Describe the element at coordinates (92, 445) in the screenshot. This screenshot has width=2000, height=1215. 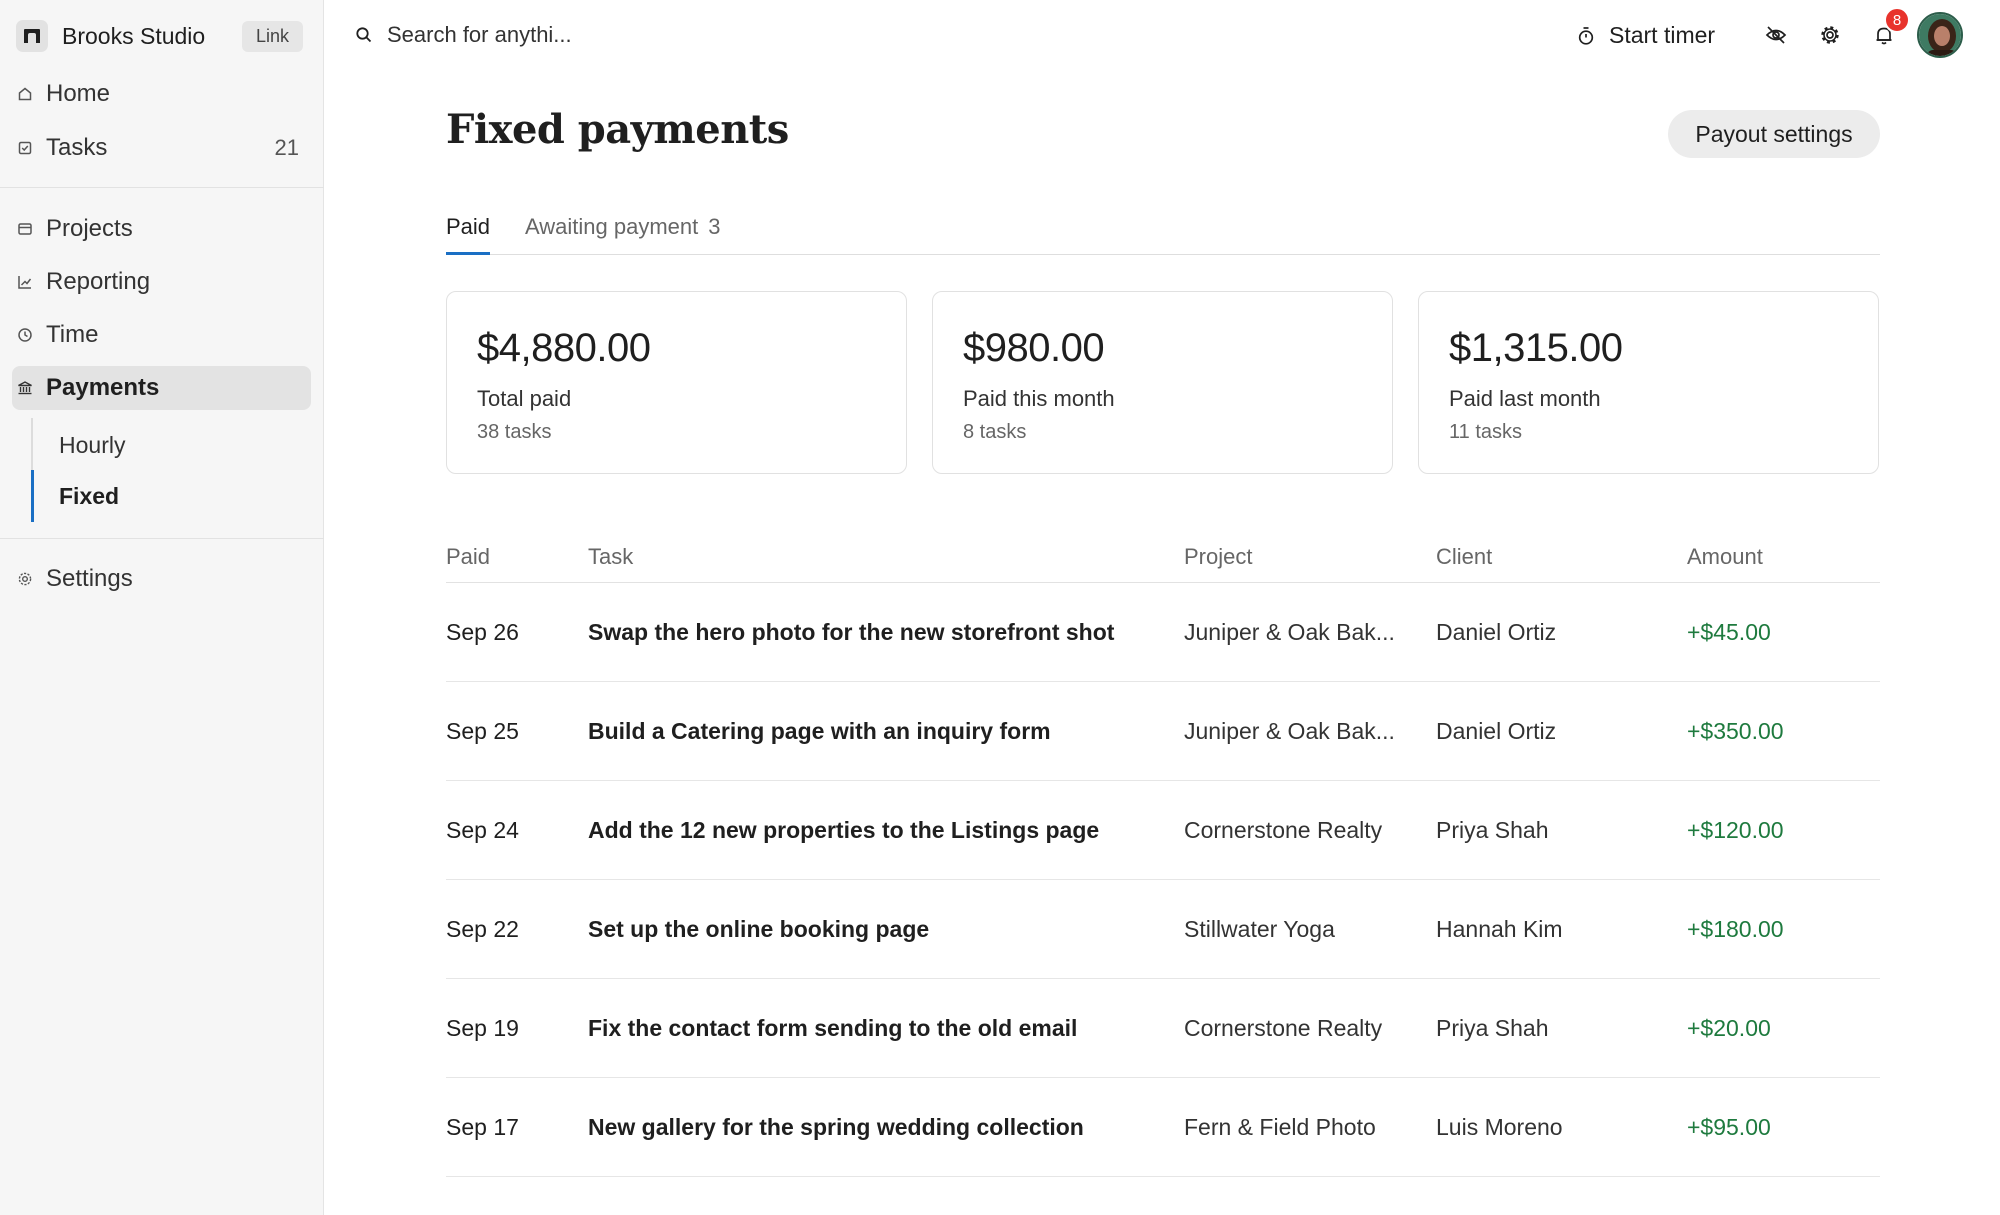
I see `sidebar-subitem-hourly: Hourly` at that location.